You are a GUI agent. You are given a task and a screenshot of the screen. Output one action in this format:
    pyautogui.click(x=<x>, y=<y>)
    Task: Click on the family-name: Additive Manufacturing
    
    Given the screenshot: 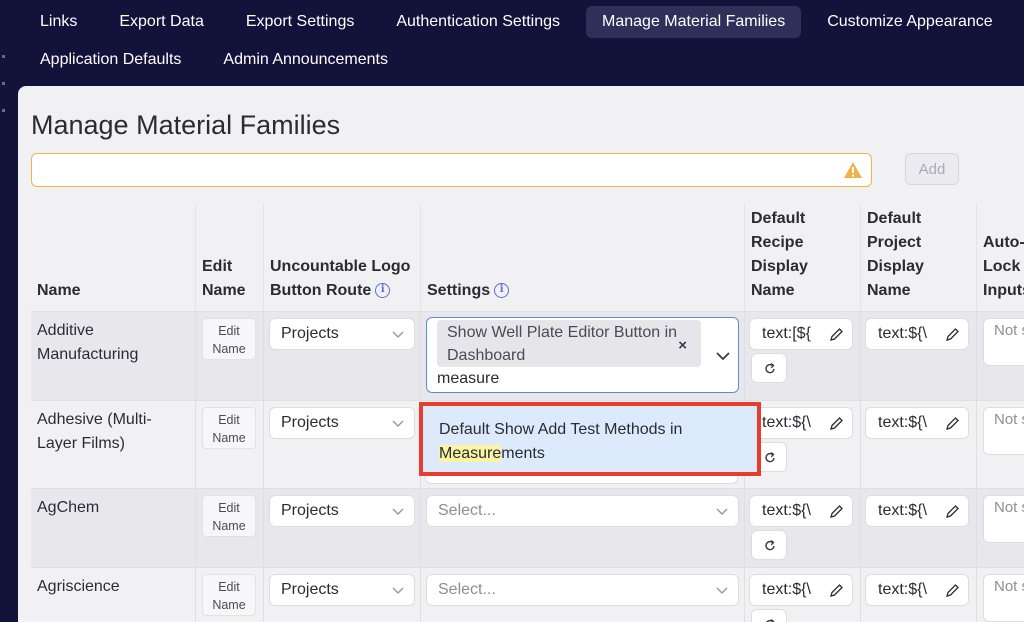 What is the action you would take?
    pyautogui.click(x=88, y=342)
    